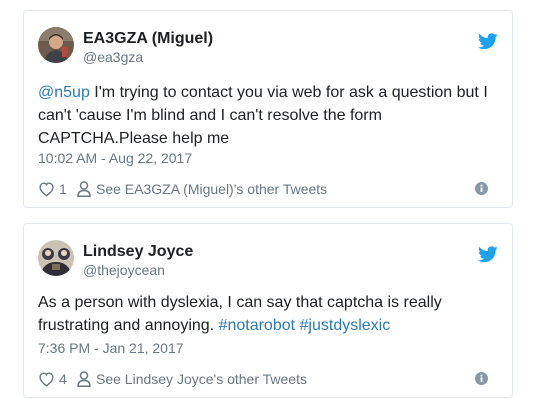  I want to click on timestamp: 10:02 AM - Aug 22, 2017, so click(115, 158).